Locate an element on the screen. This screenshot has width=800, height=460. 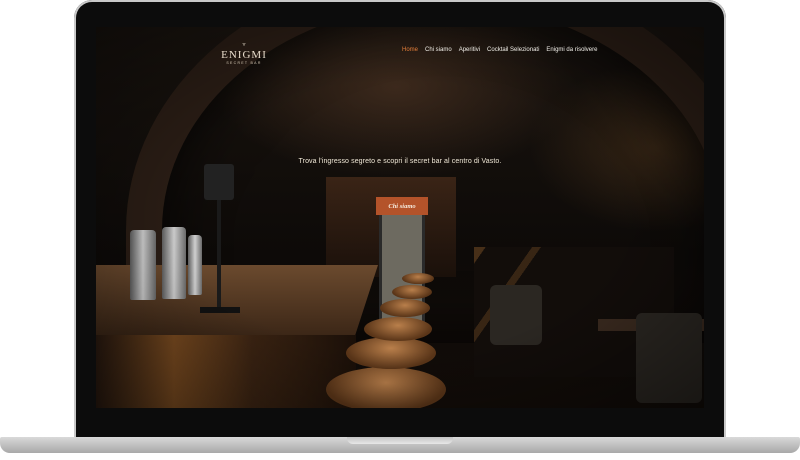
nav-item-home: Home is located at coordinates (410, 50).